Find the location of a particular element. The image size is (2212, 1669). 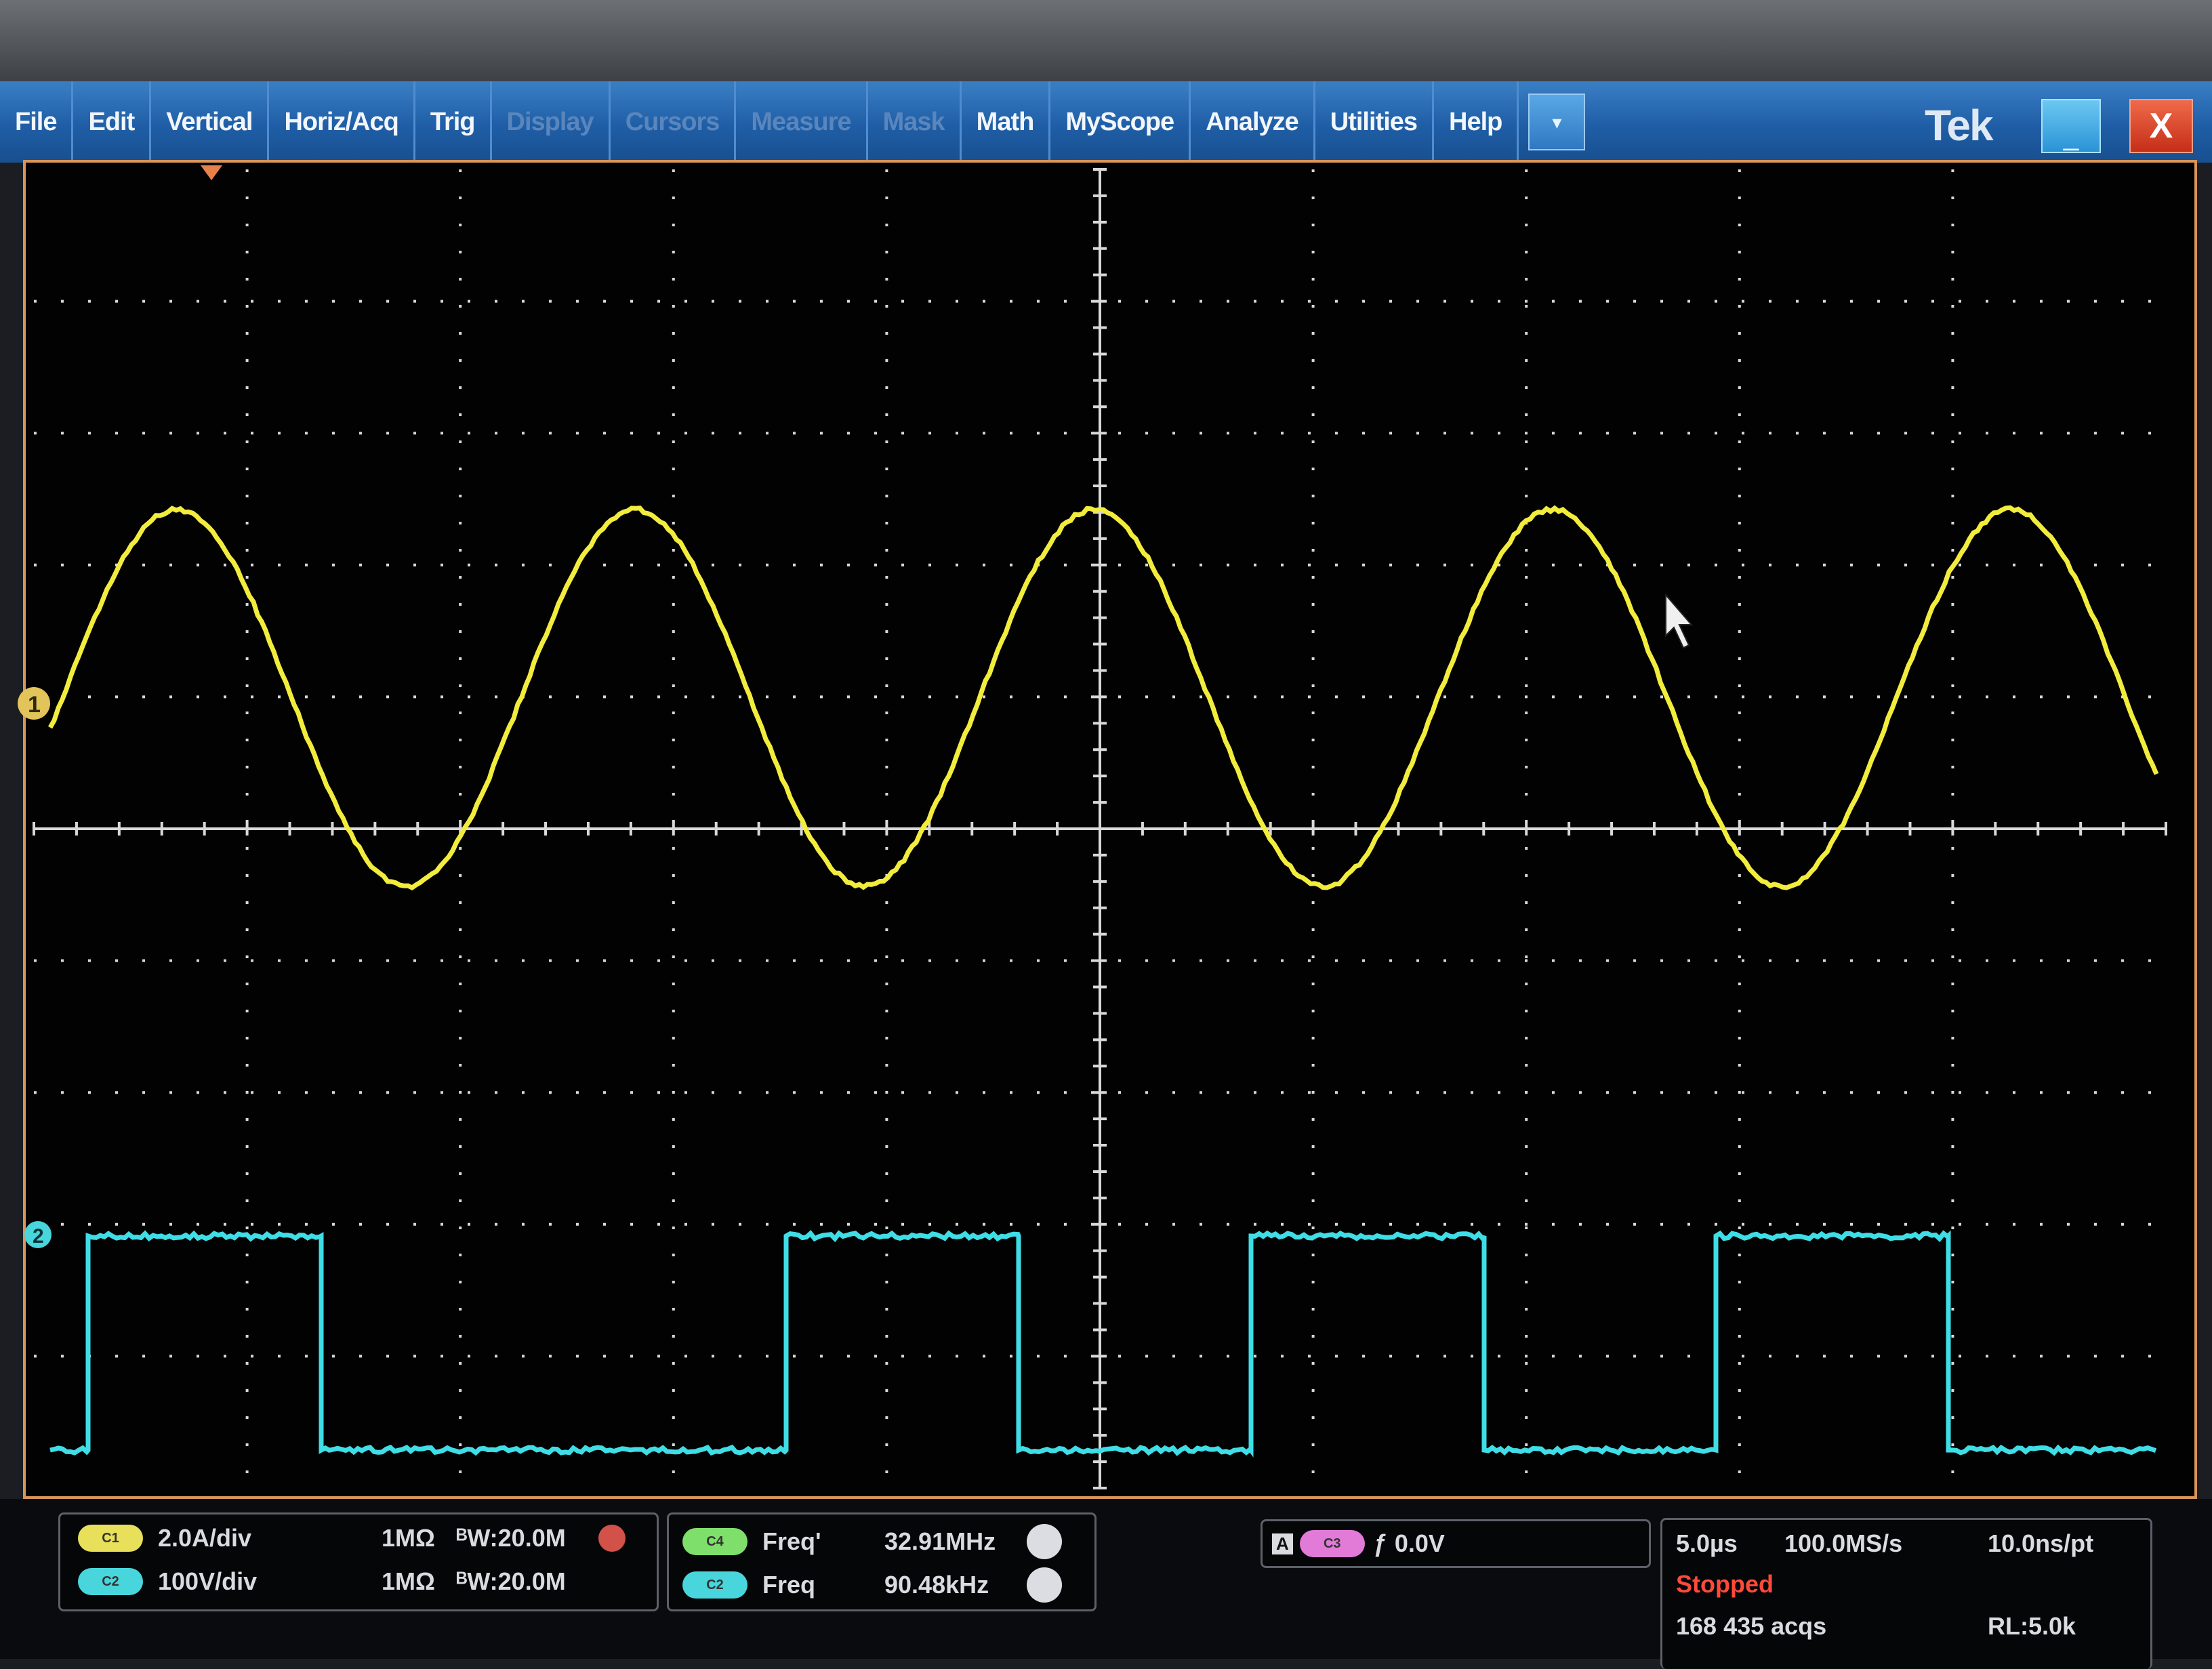

sample-rate: 100.0MS/s is located at coordinates (1886, 1544).